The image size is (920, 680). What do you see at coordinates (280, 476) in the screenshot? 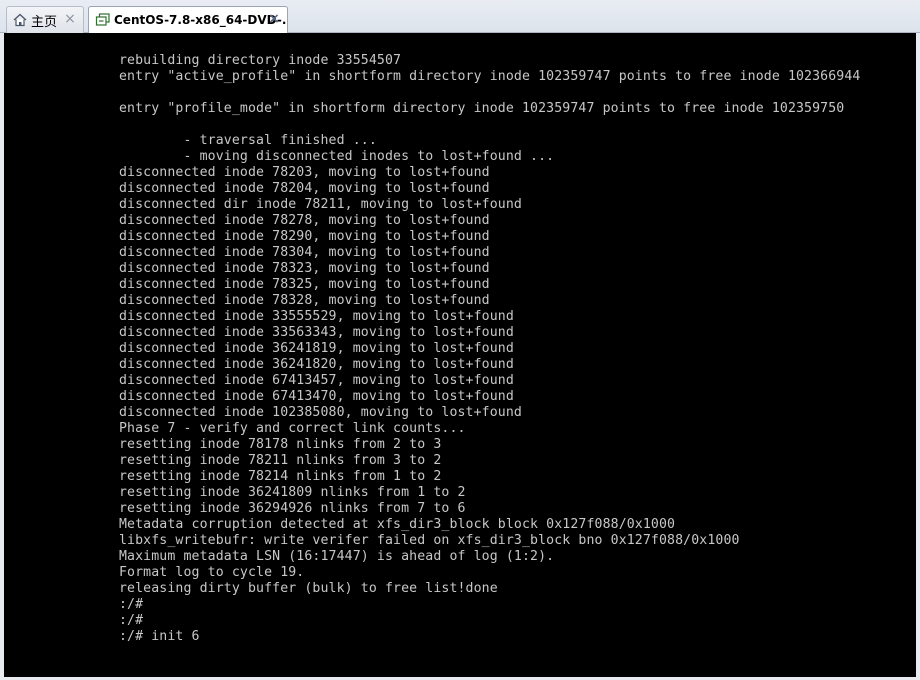
I see `console-line: resetting inode 78214 nlinks from 1 to 2` at bounding box center [280, 476].